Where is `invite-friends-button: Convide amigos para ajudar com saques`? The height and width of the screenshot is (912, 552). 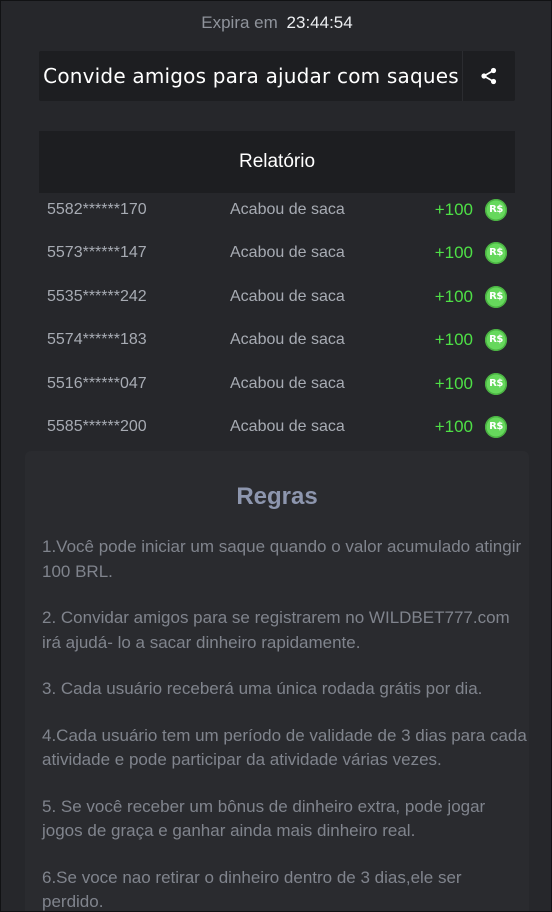
invite-friends-button: Convide amigos para ajudar com saques is located at coordinates (251, 76).